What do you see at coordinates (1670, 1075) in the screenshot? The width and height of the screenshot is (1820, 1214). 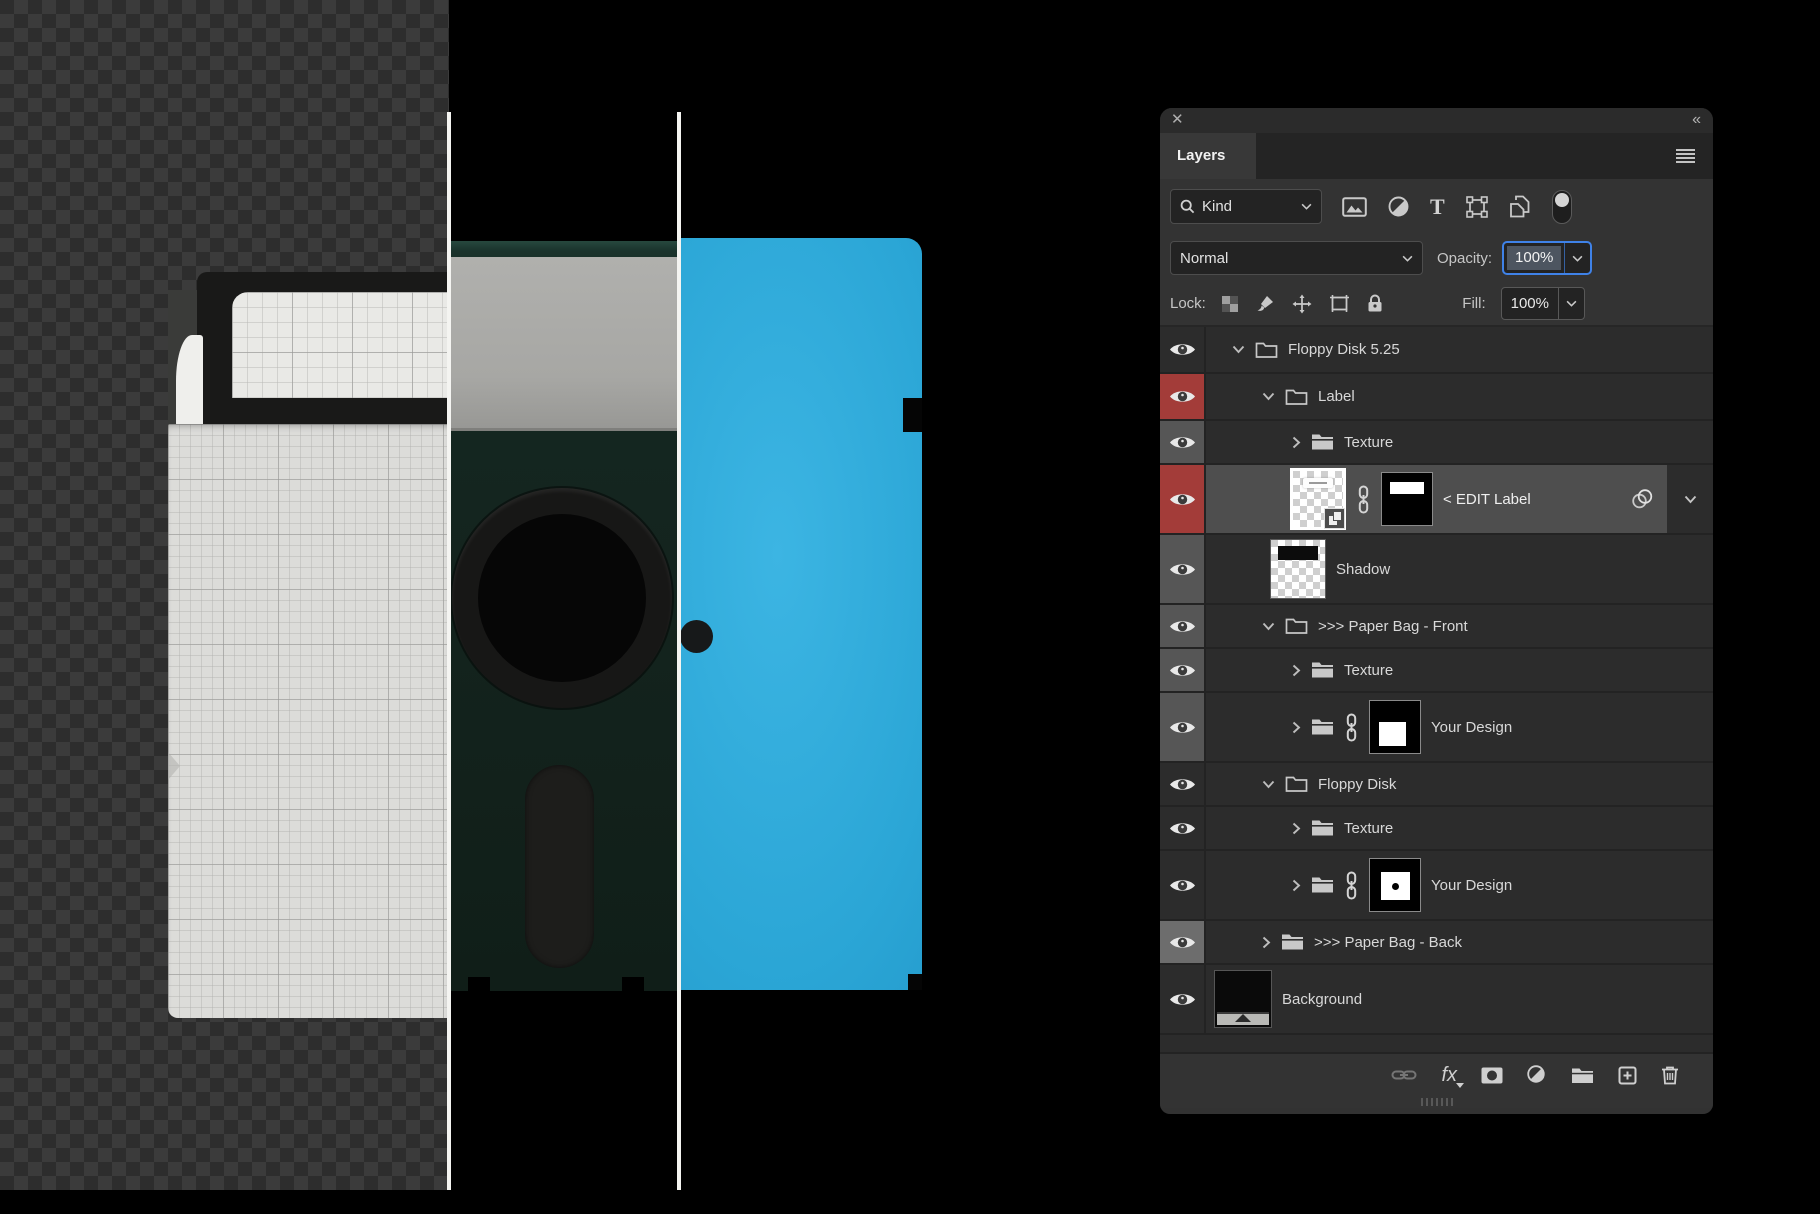 I see `delete-layer-icon` at bounding box center [1670, 1075].